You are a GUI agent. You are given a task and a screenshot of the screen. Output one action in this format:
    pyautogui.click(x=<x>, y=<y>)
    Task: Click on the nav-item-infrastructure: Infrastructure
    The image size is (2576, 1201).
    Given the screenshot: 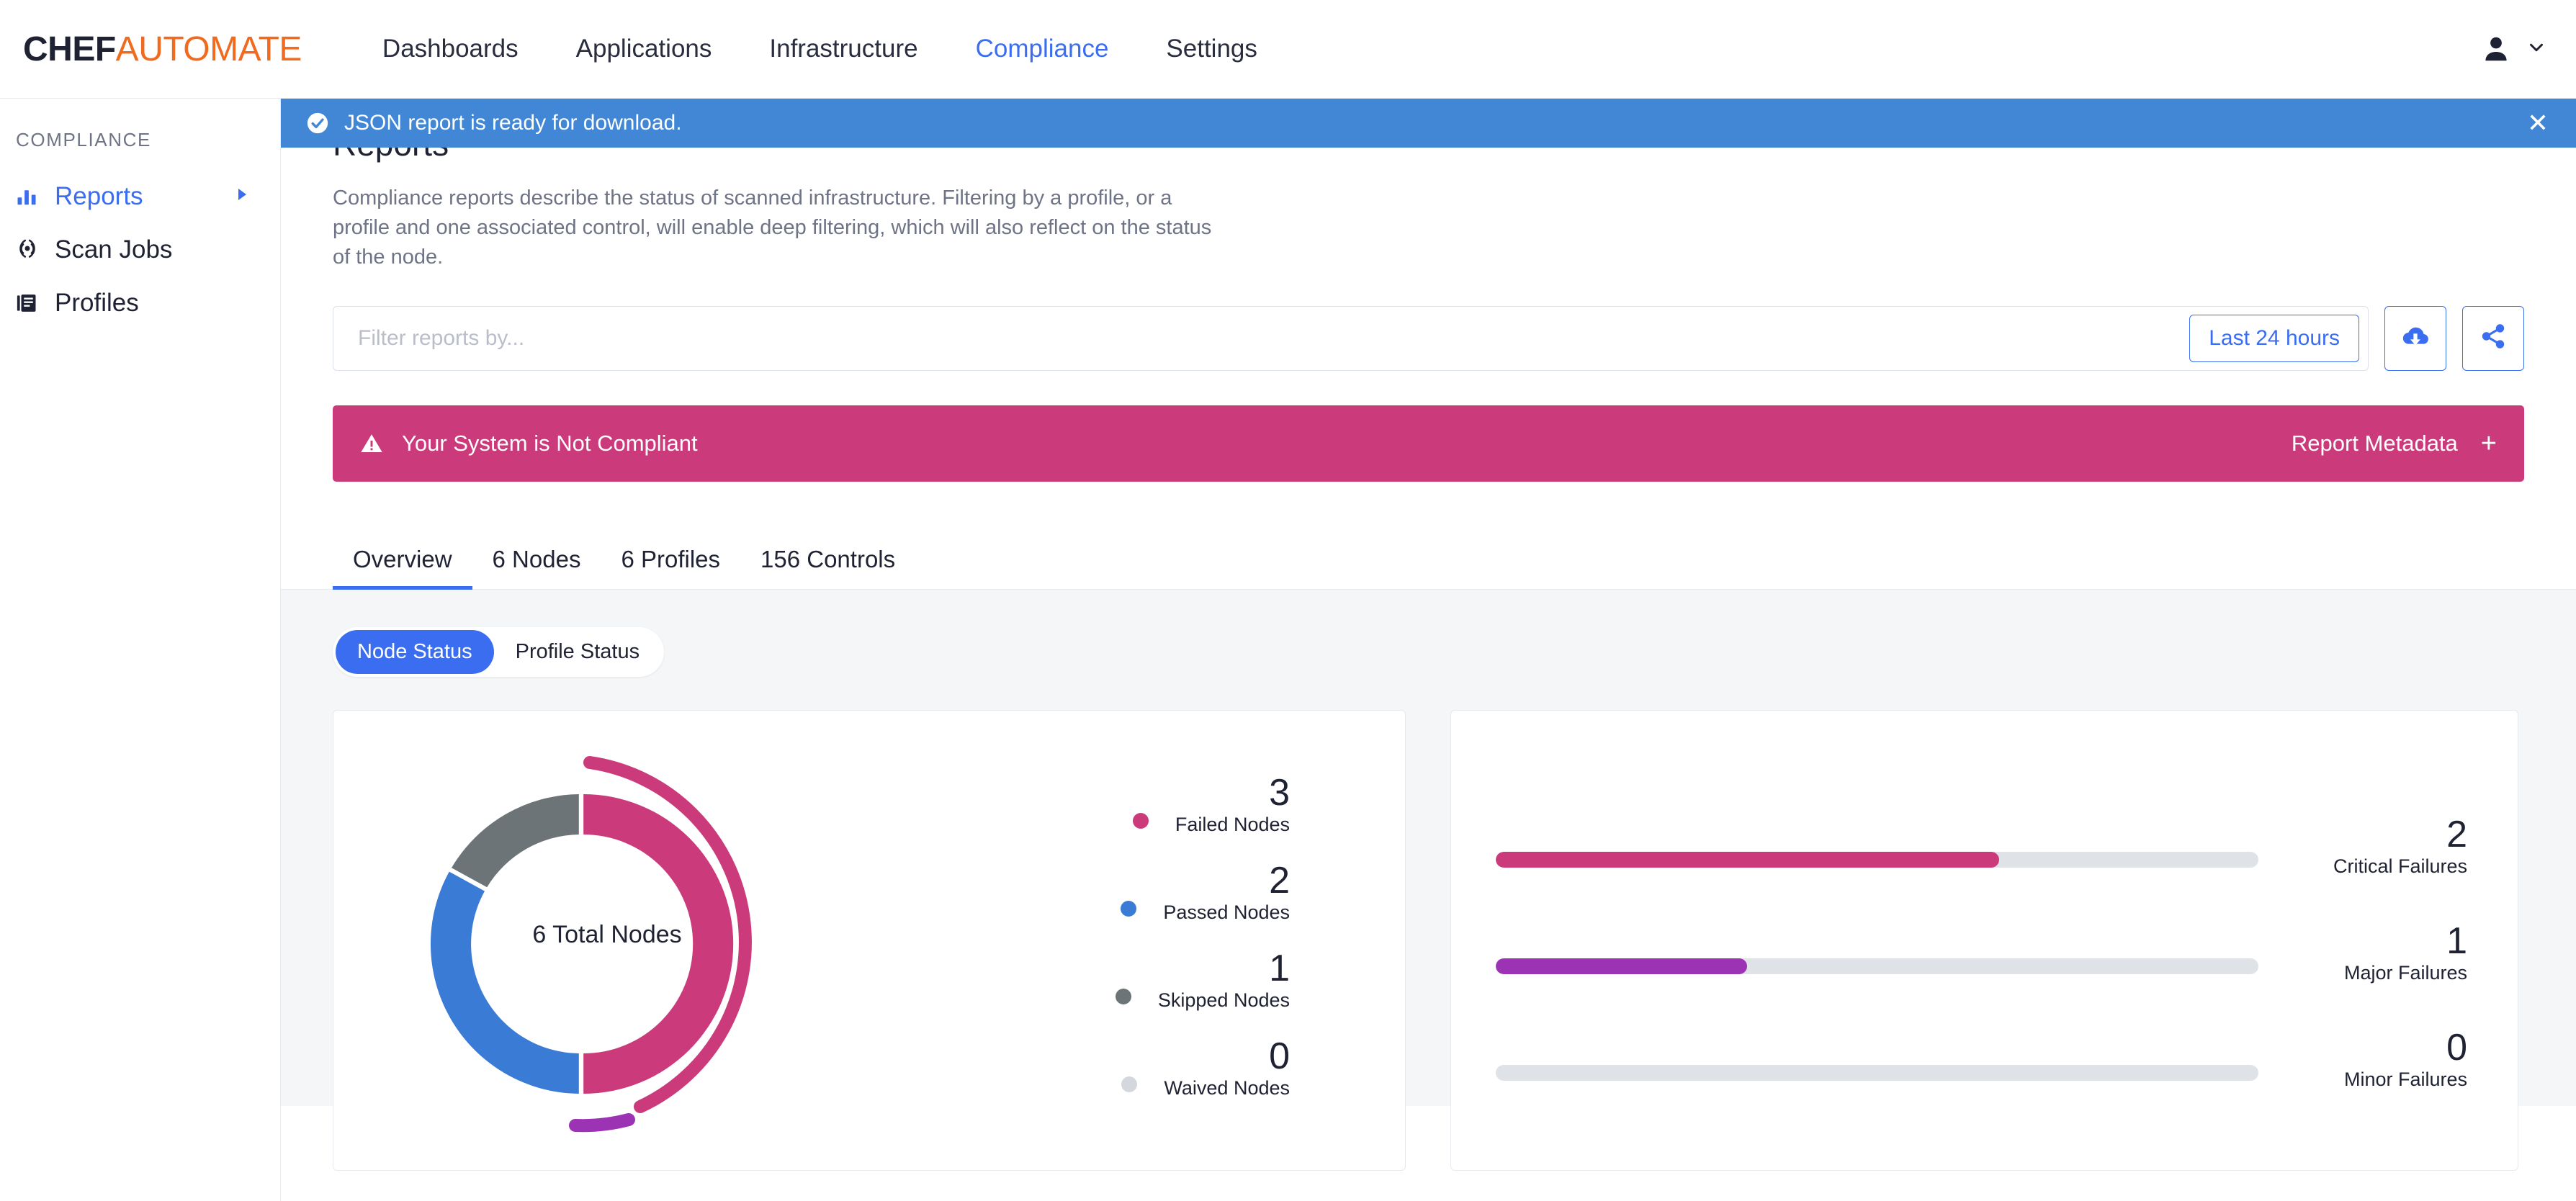 What is the action you would take?
    pyautogui.click(x=843, y=49)
    